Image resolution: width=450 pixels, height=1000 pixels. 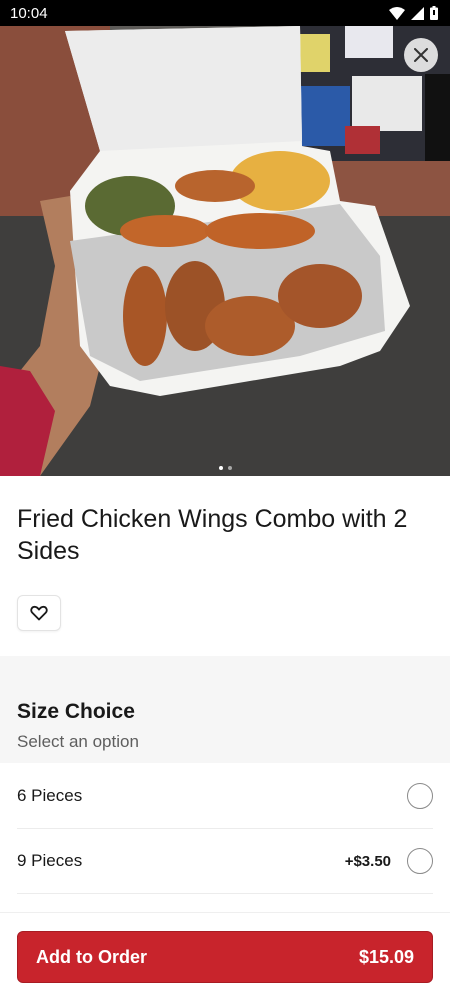 I want to click on cell-signal-icon, so click(x=417, y=13).